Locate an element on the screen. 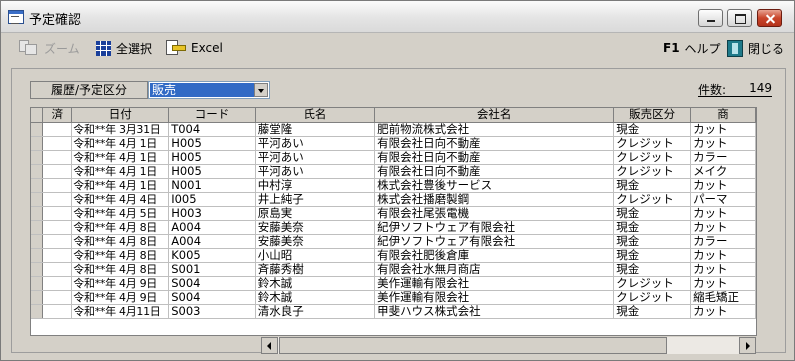 This screenshot has height=361, width=795. table-cell: 株式会社豊後サービス is located at coordinates (494, 185).